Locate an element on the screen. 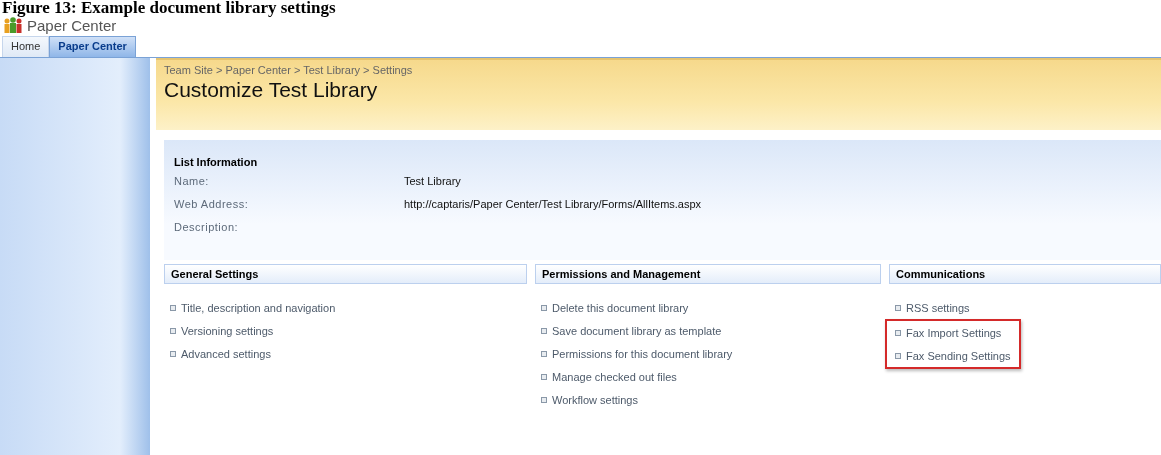 The image size is (1161, 455). settings-link: Versioning settings is located at coordinates (227, 330).